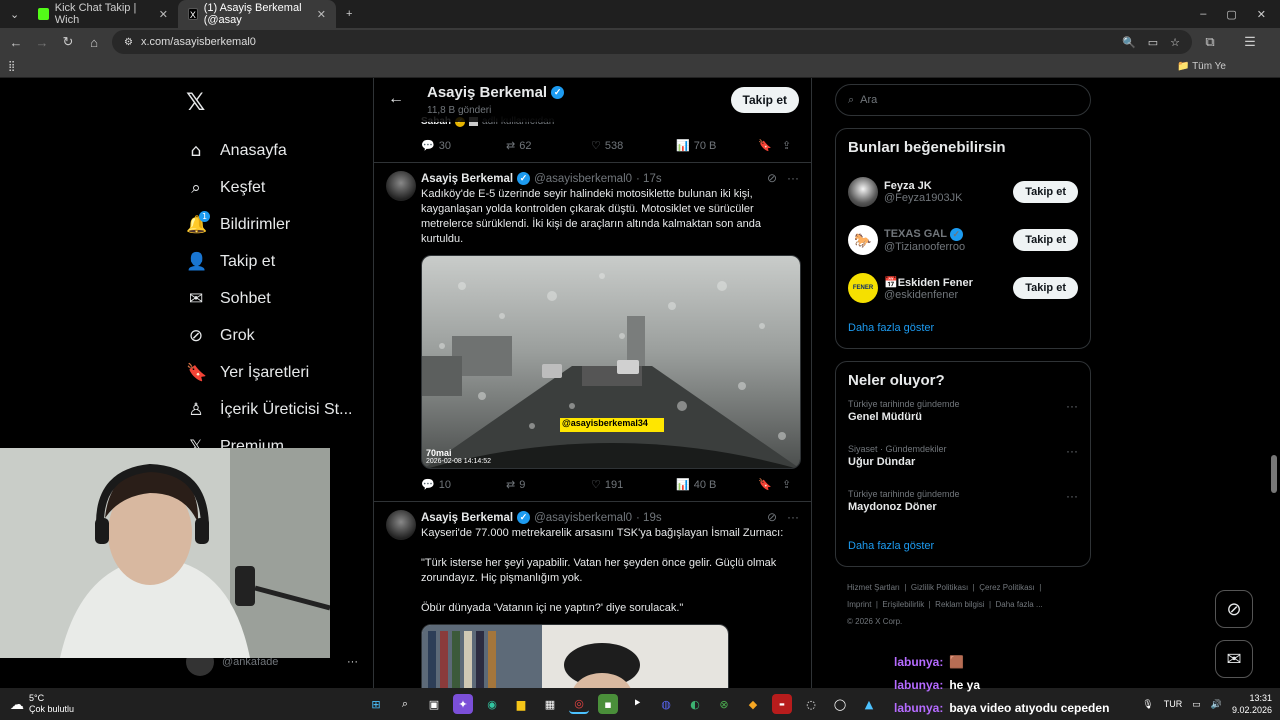 Image resolution: width=1280 pixels, height=720 pixels. I want to click on back-arrow-icon: ←, so click(396, 99).